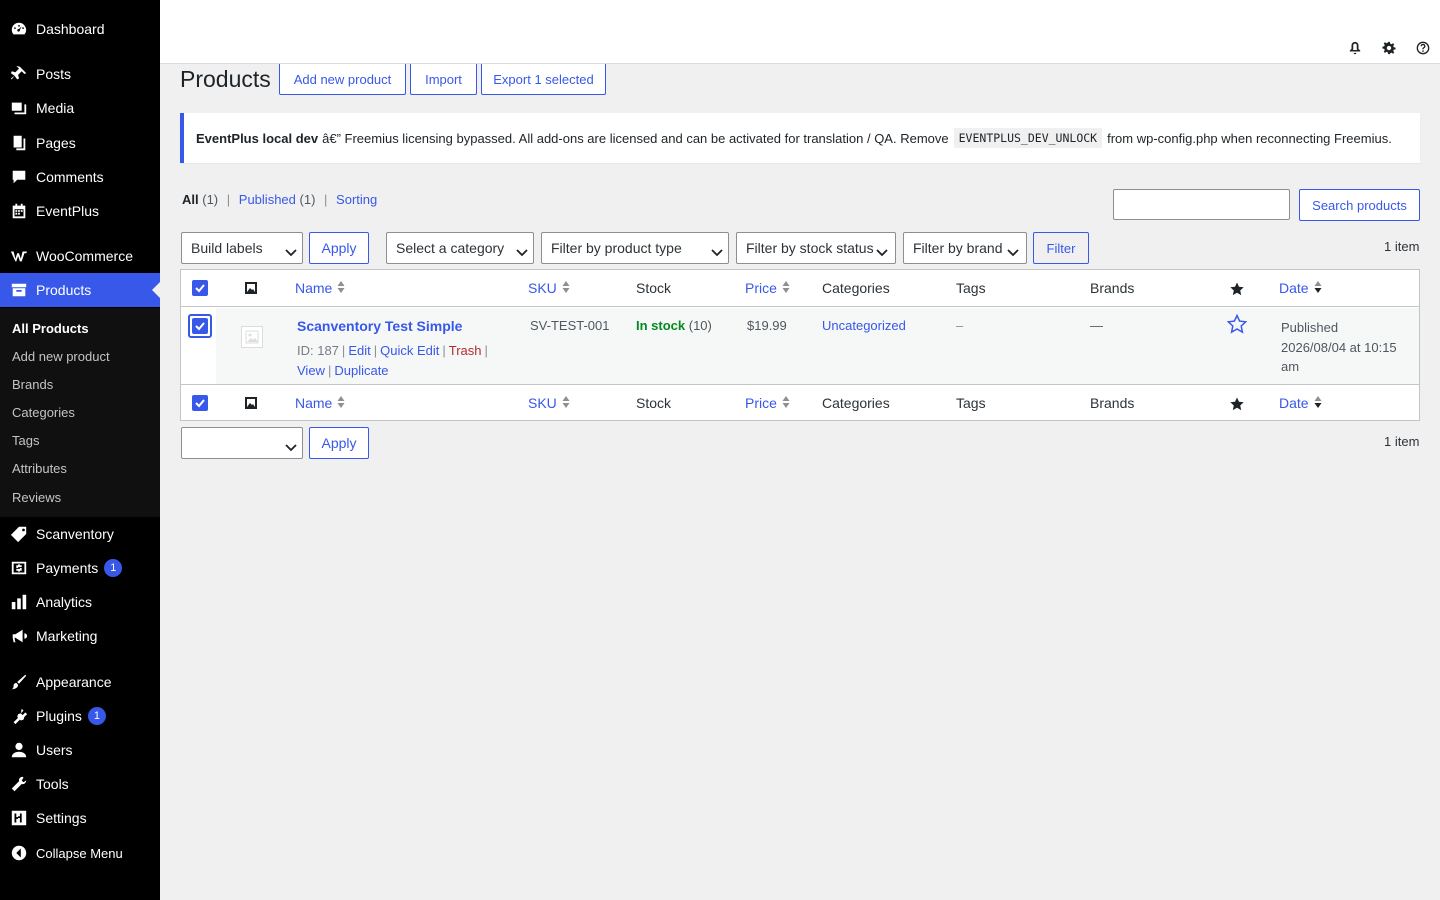  I want to click on menu-marketing: Marketing, so click(80, 636).